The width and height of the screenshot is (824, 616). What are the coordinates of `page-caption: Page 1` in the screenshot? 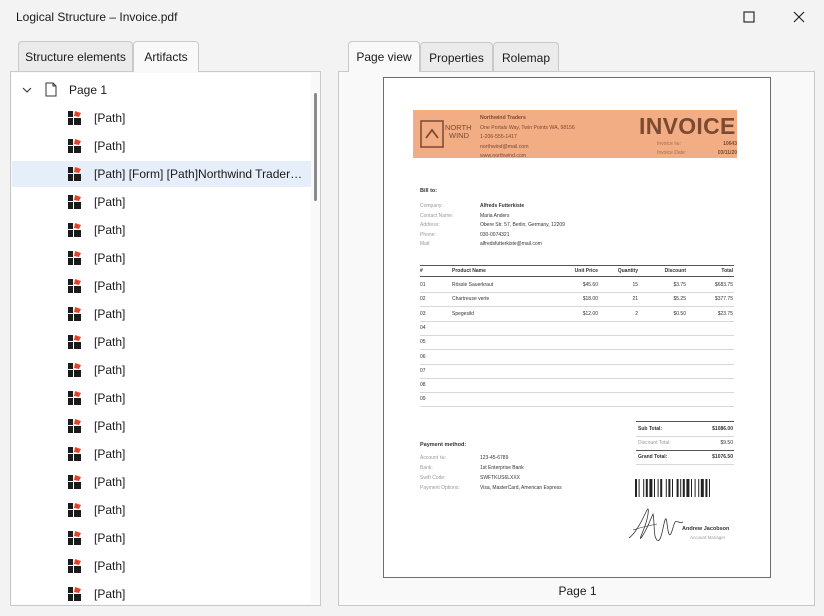 It's located at (577, 591).